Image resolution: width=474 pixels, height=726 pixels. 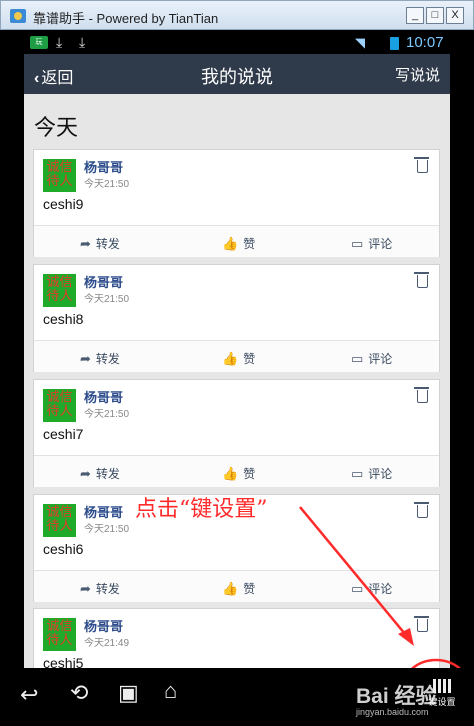 What do you see at coordinates (435, 15) in the screenshot?
I see `maximize-button: □` at bounding box center [435, 15].